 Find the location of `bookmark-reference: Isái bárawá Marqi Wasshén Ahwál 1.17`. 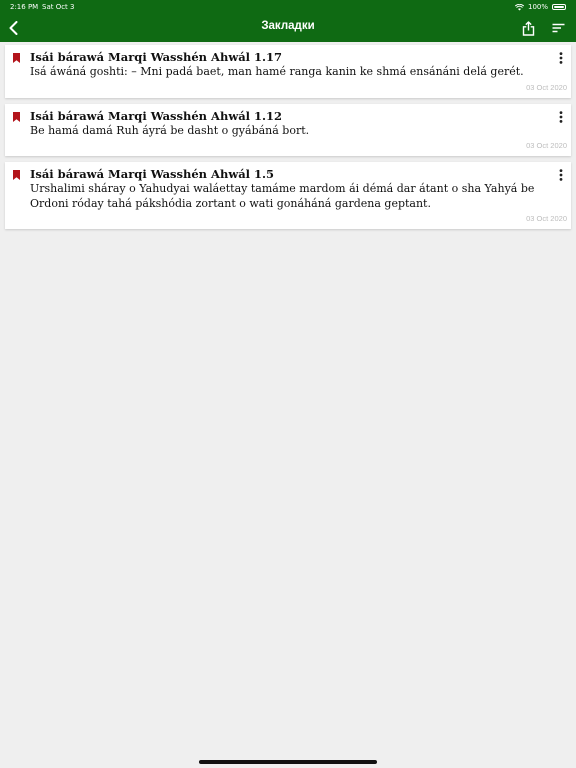

bookmark-reference: Isái bárawá Marqi Wasshén Ahwál 1.17 is located at coordinates (156, 57).